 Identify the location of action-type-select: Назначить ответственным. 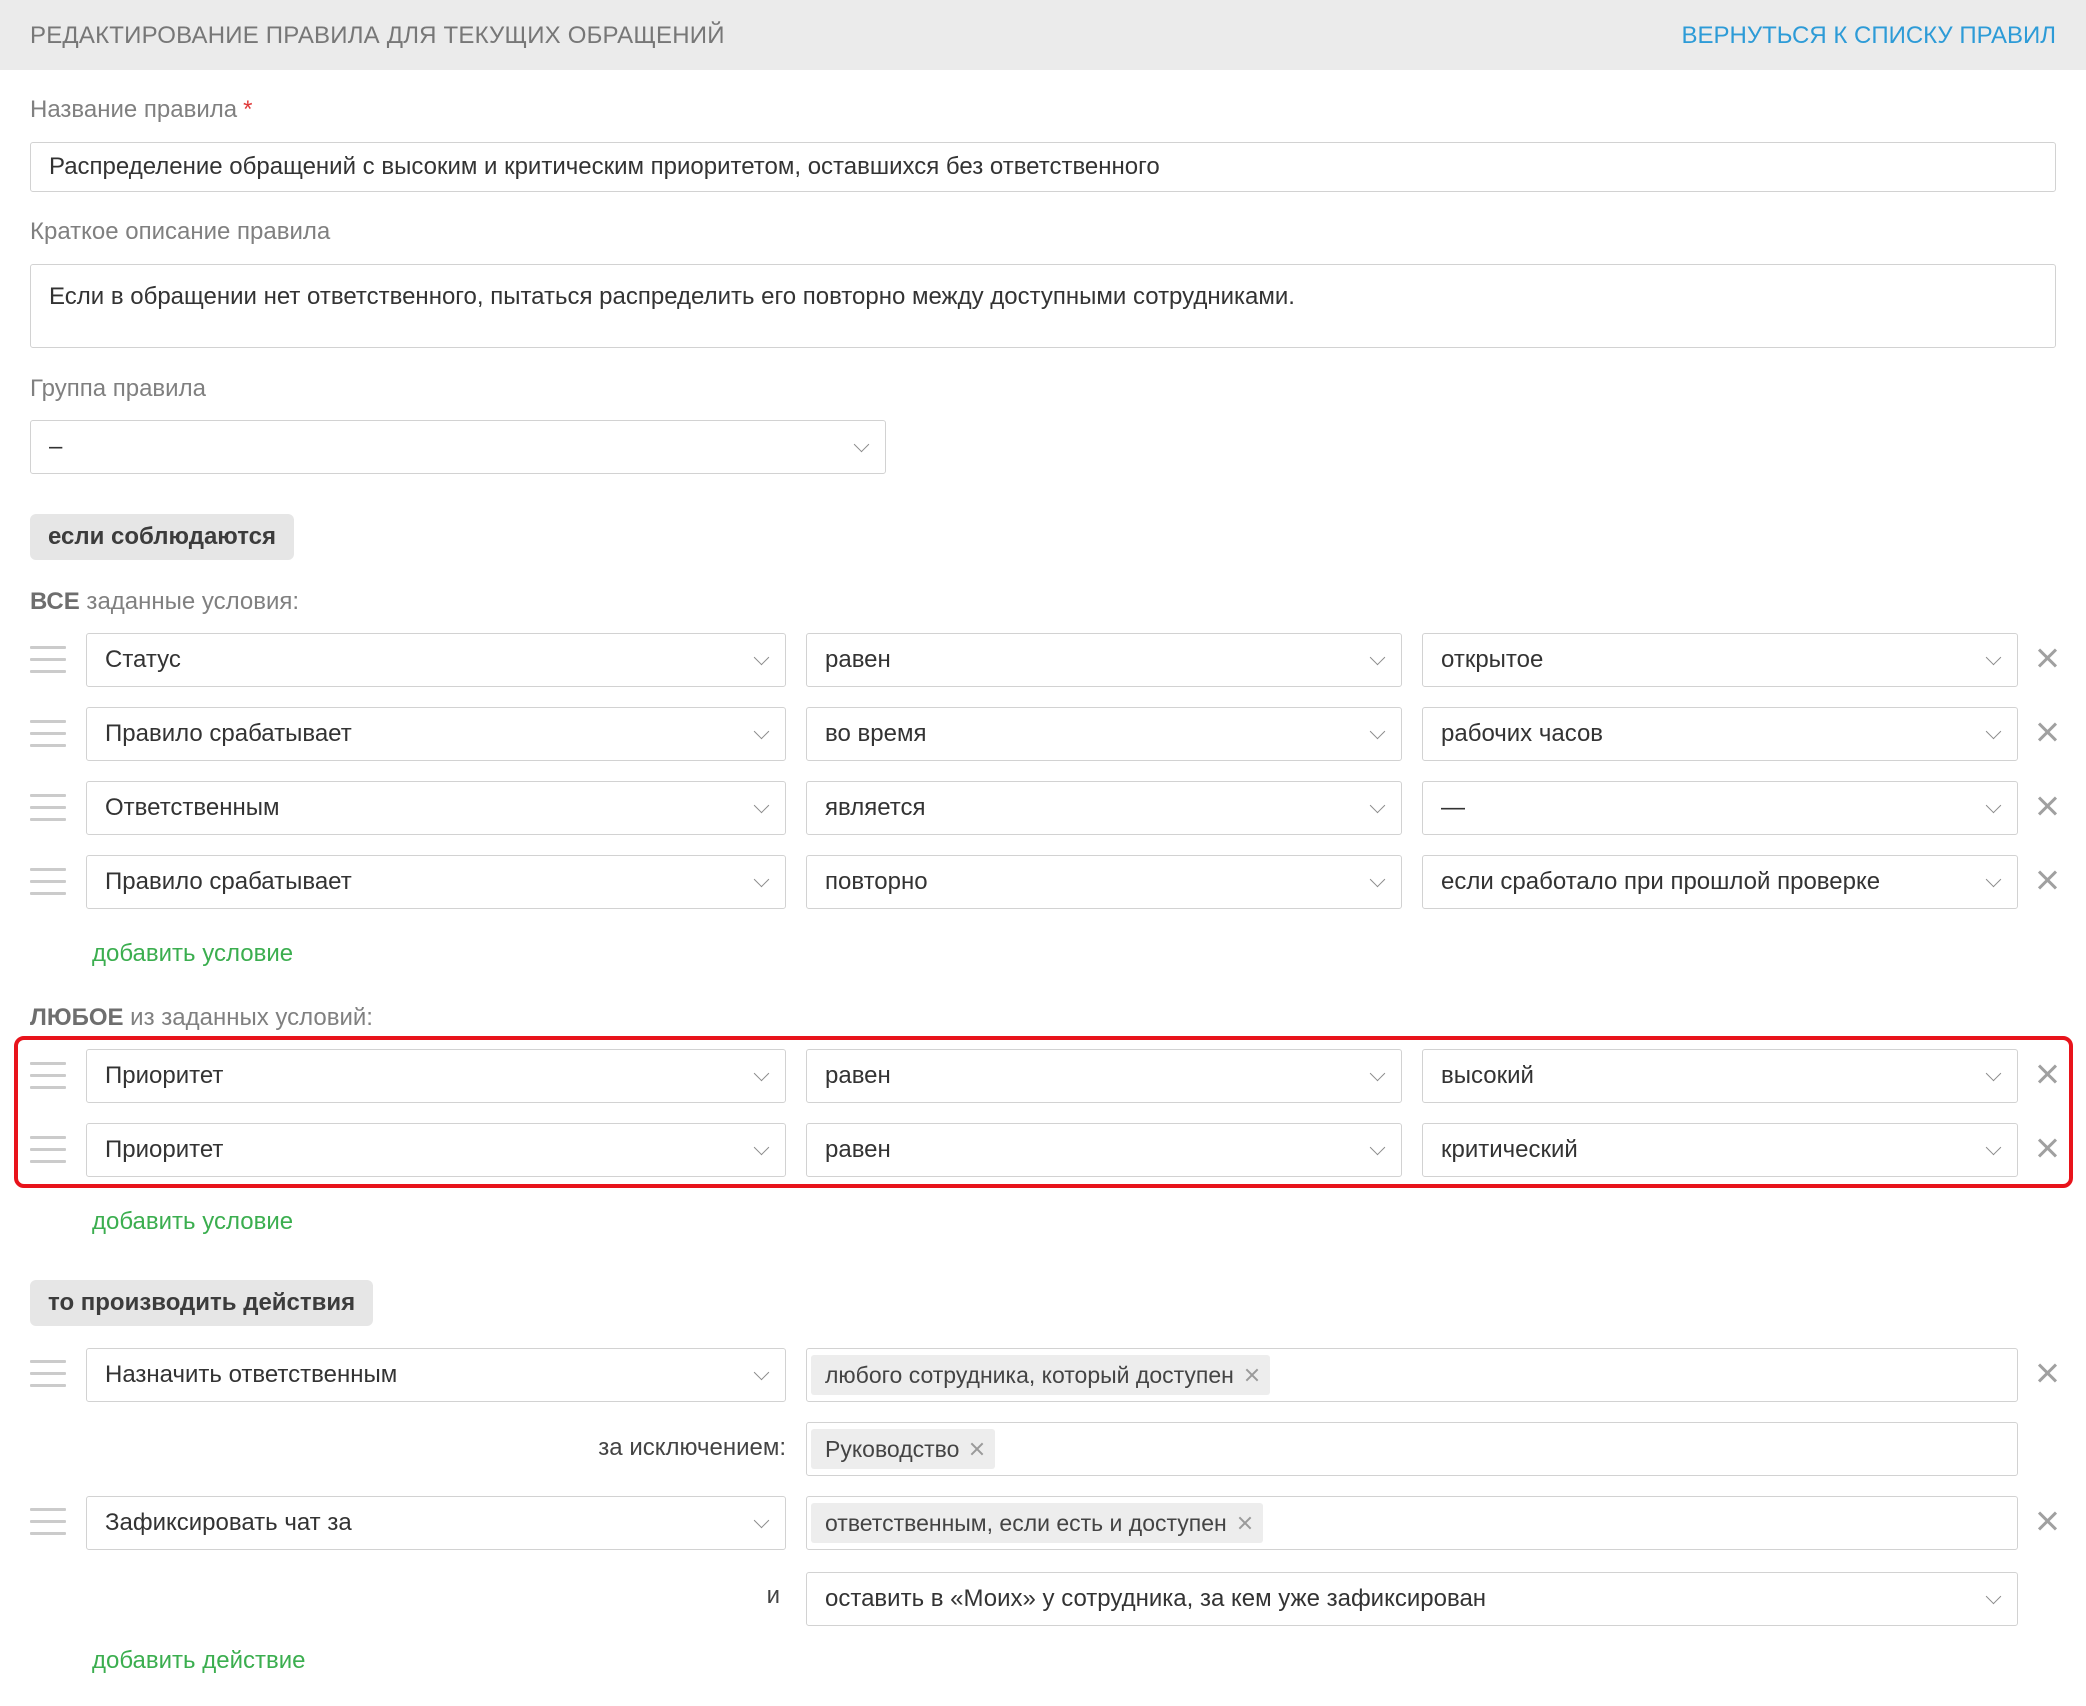
(436, 1375).